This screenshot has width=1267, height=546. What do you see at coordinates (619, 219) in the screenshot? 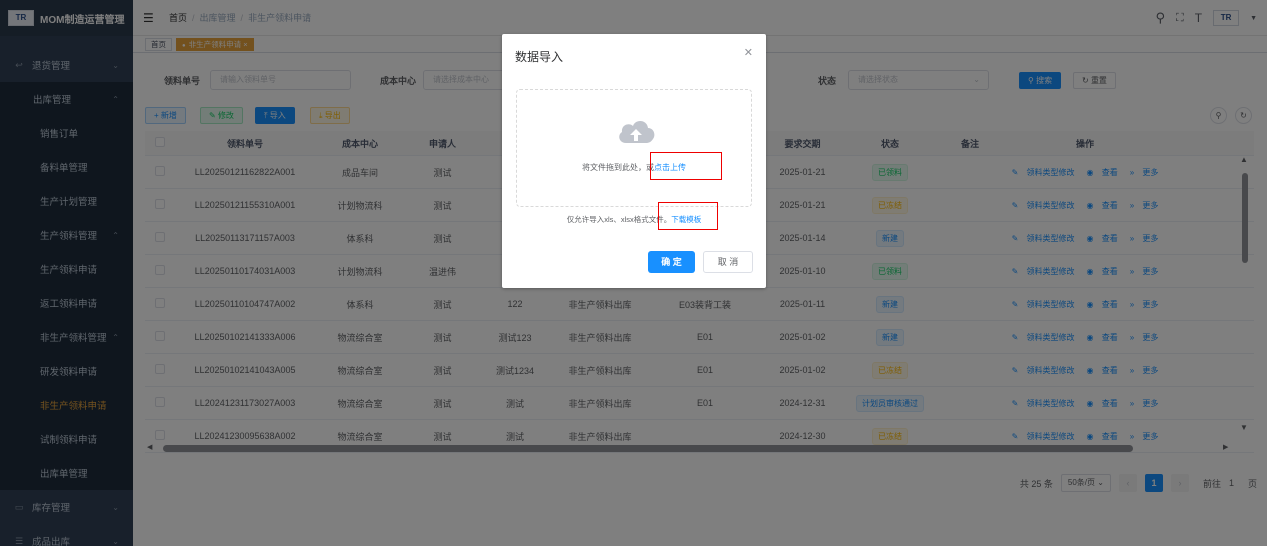
I see `tip-text: 仅允许导入xls、xlsx格式文件。` at bounding box center [619, 219].